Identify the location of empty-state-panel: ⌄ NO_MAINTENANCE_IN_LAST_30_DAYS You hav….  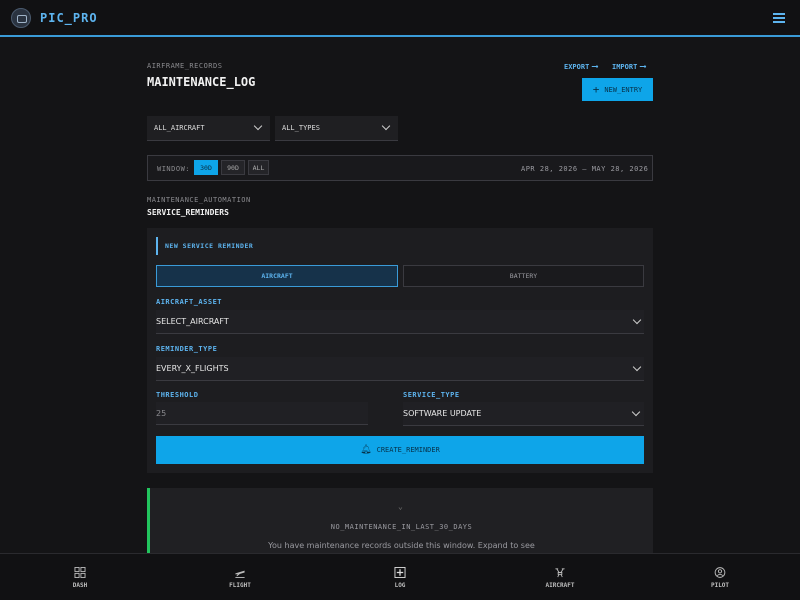
(400, 521).